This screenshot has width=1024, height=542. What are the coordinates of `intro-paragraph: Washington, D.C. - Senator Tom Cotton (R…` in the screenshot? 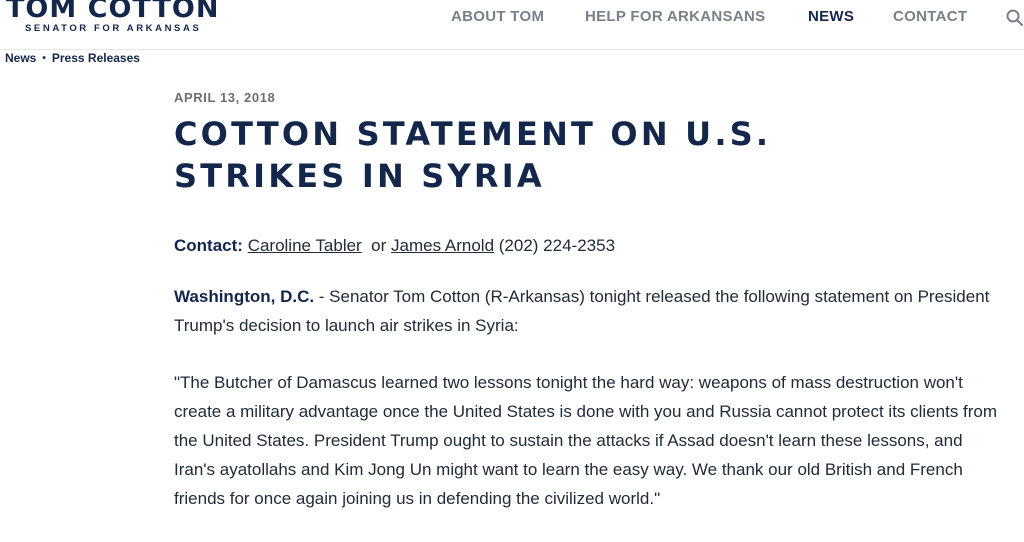 It's located at (589, 311).